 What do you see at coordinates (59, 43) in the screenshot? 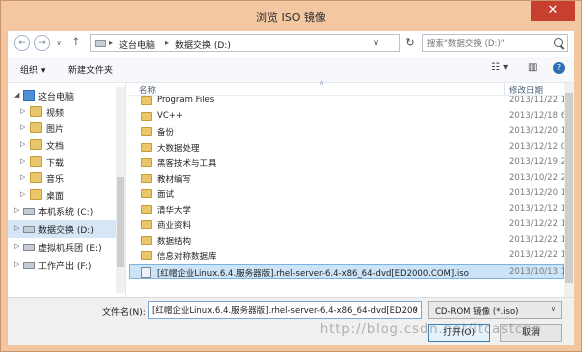
I see `recent-locations-dropdown-icon: ∨` at bounding box center [59, 43].